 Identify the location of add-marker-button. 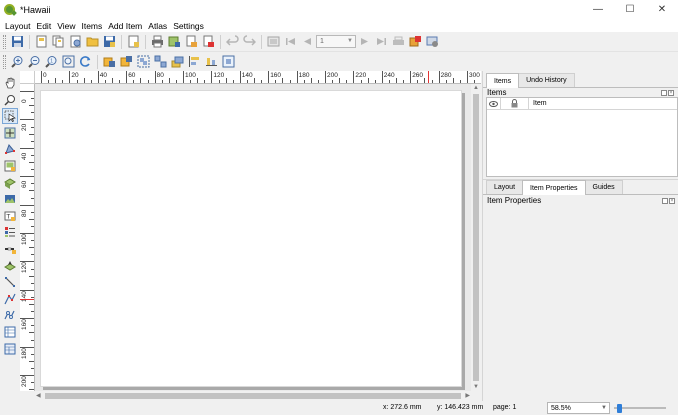
(10, 299).